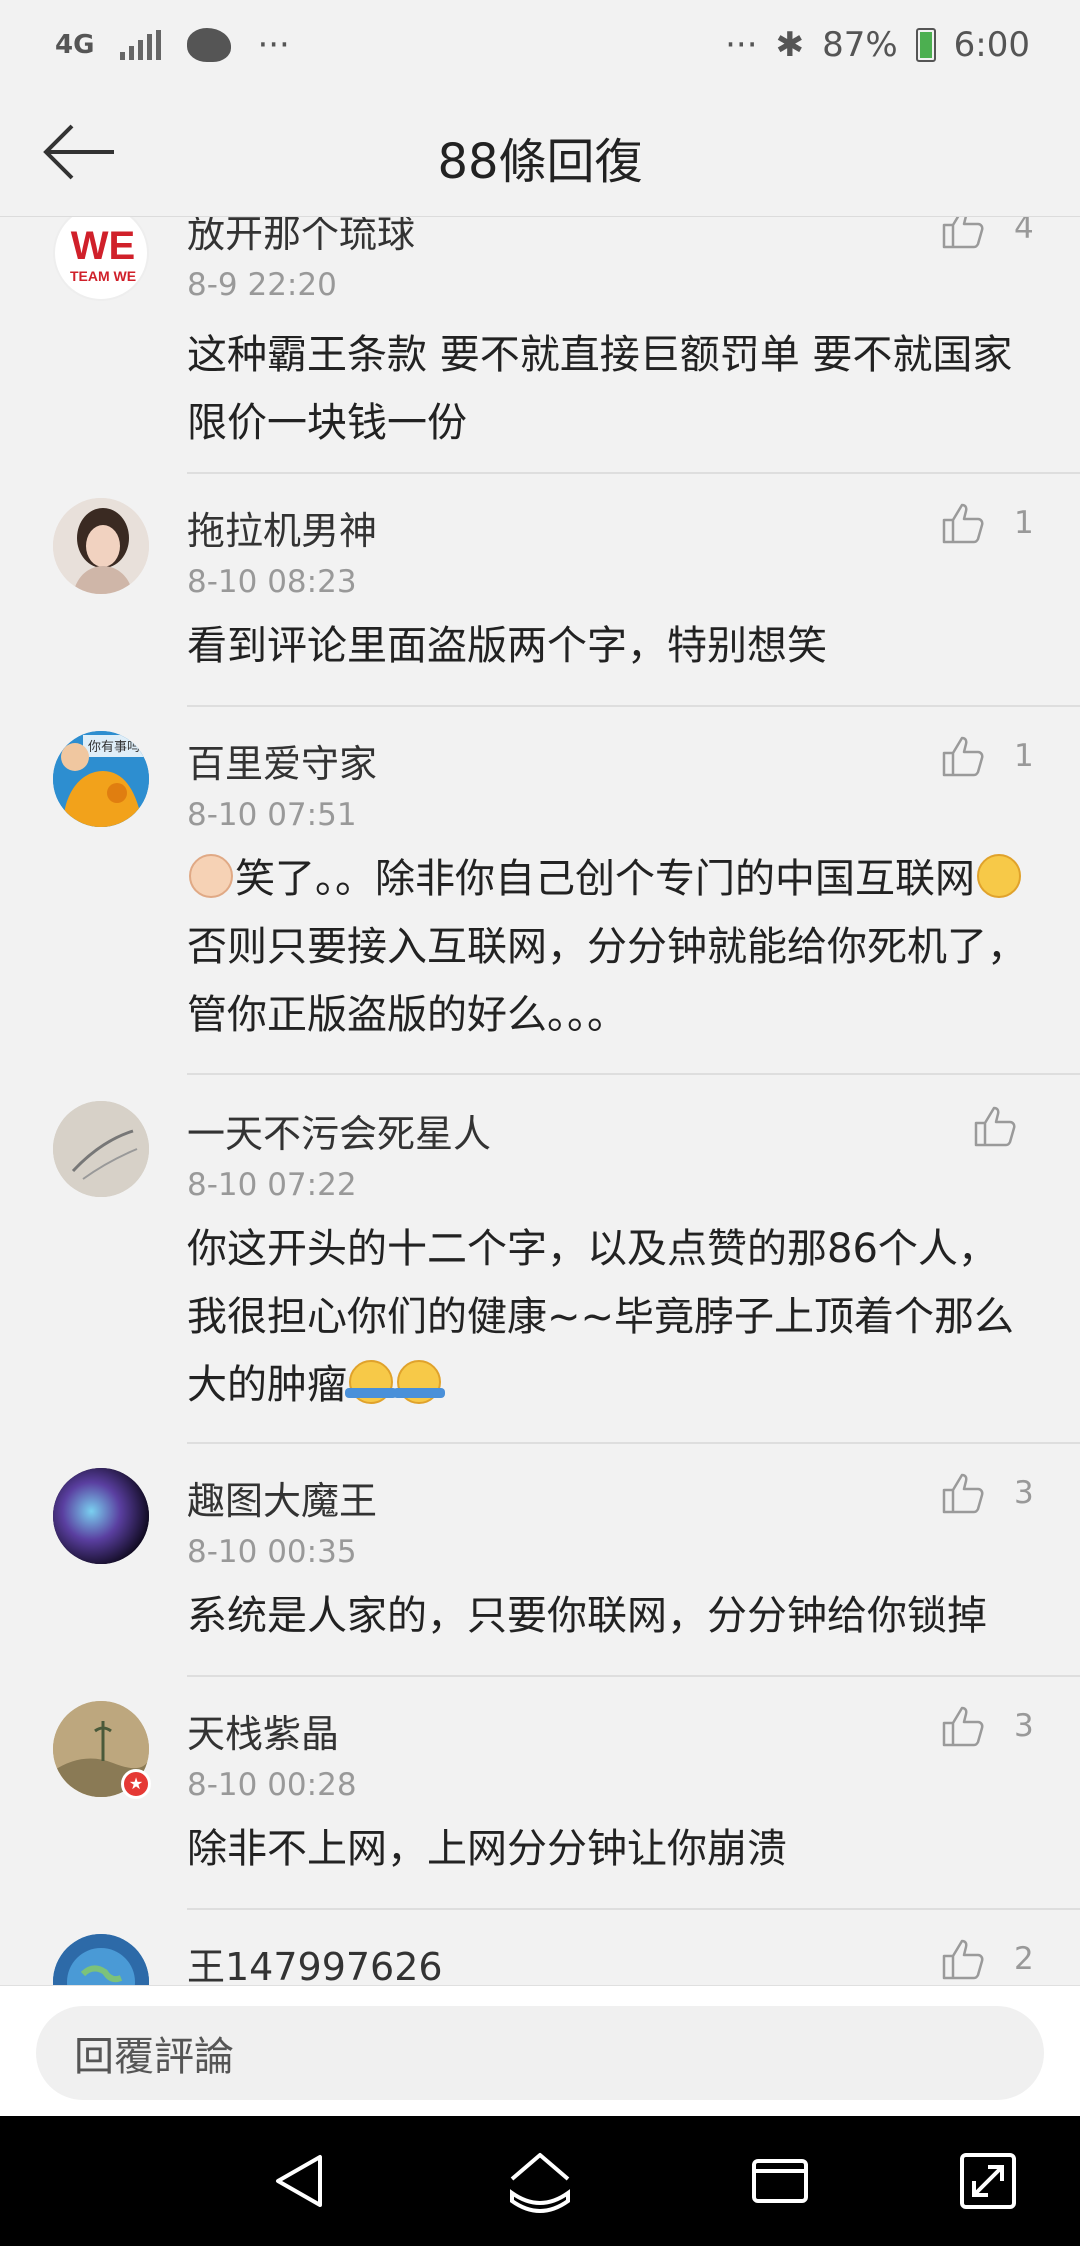  I want to click on more-status: ···, so click(741, 45).